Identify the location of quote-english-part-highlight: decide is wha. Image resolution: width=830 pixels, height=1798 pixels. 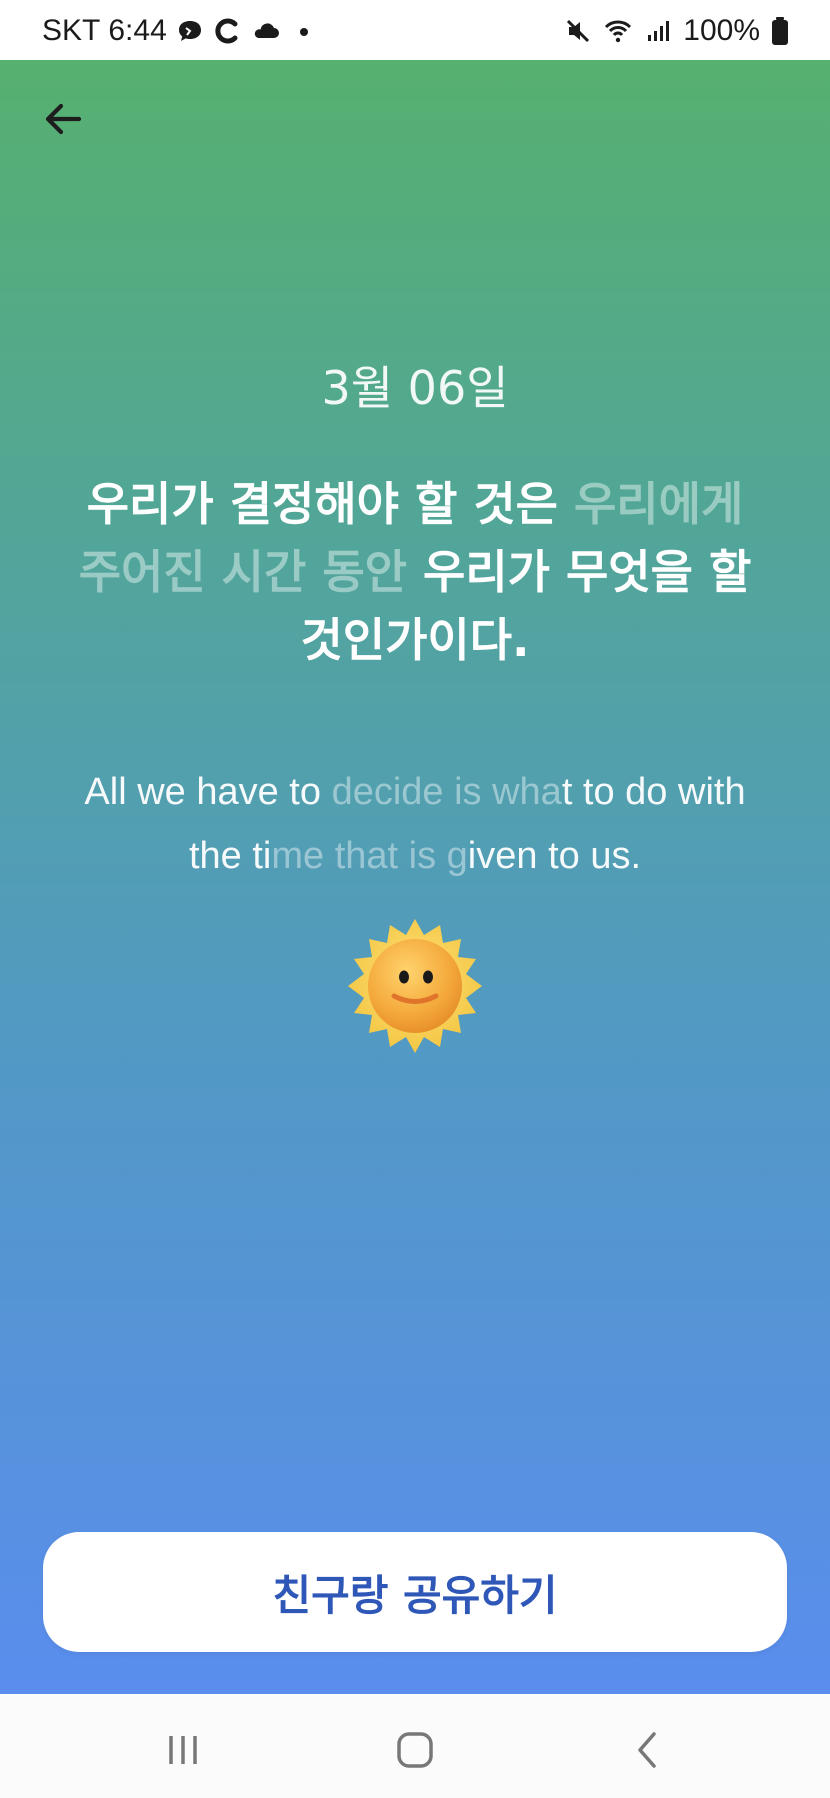
(446, 792).